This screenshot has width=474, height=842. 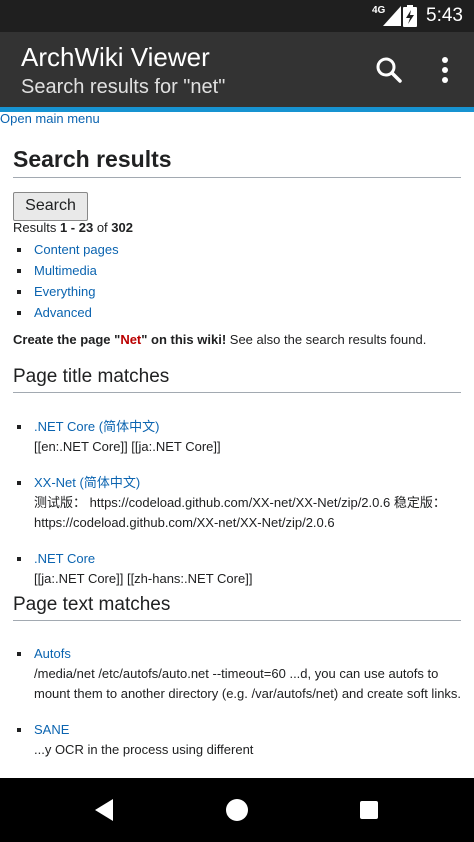 I want to click on category-advanced: Advanced, so click(x=63, y=312).